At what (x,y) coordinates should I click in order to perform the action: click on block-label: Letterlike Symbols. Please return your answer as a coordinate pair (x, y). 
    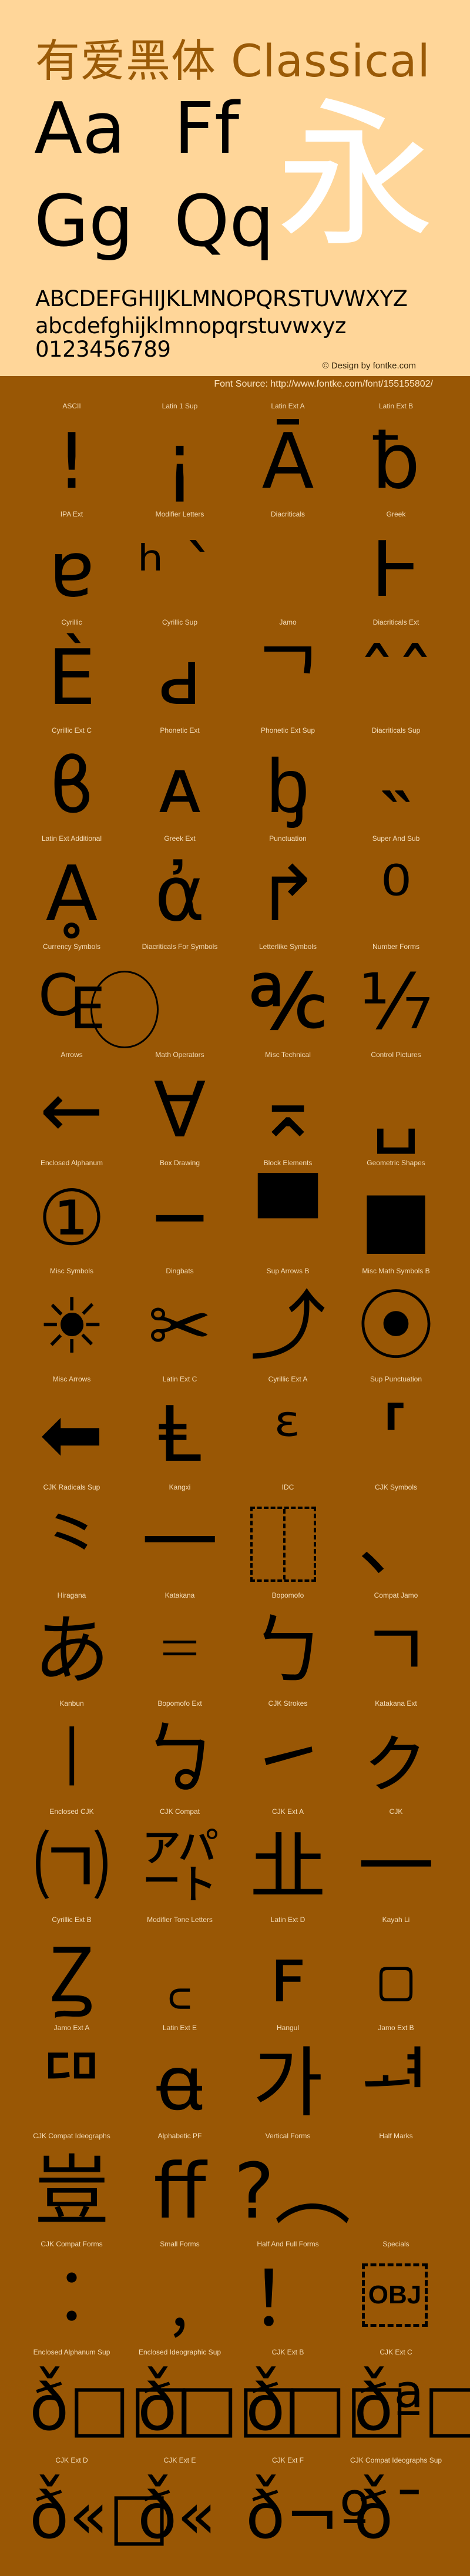
    Looking at the image, I should click on (287, 947).